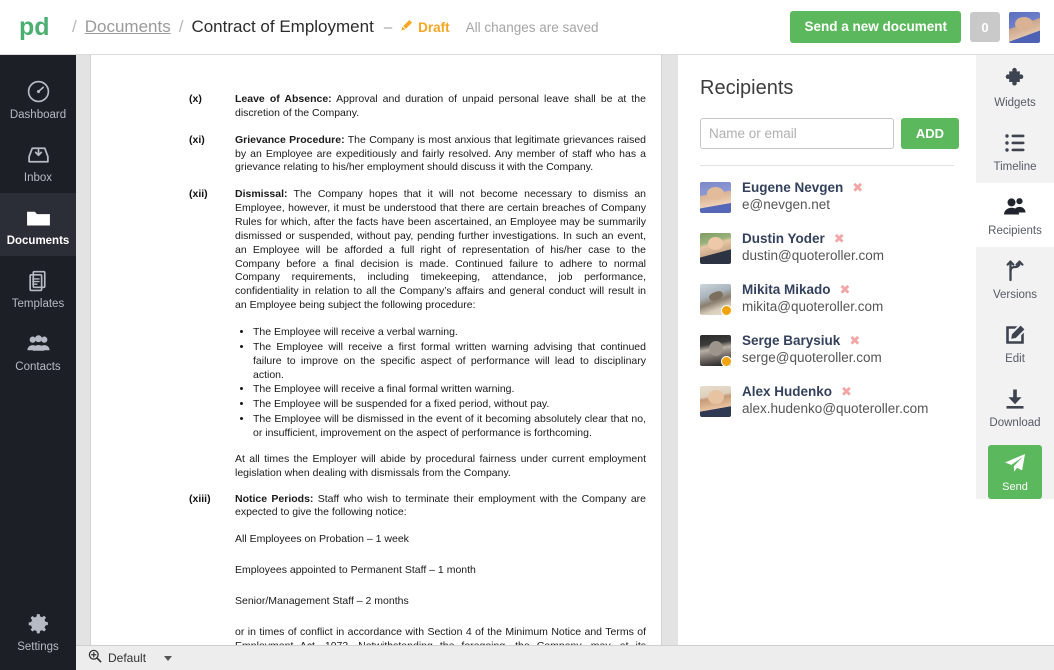 This screenshot has height=670, width=1054. I want to click on send-new-document-button: Send a new document, so click(875, 27).